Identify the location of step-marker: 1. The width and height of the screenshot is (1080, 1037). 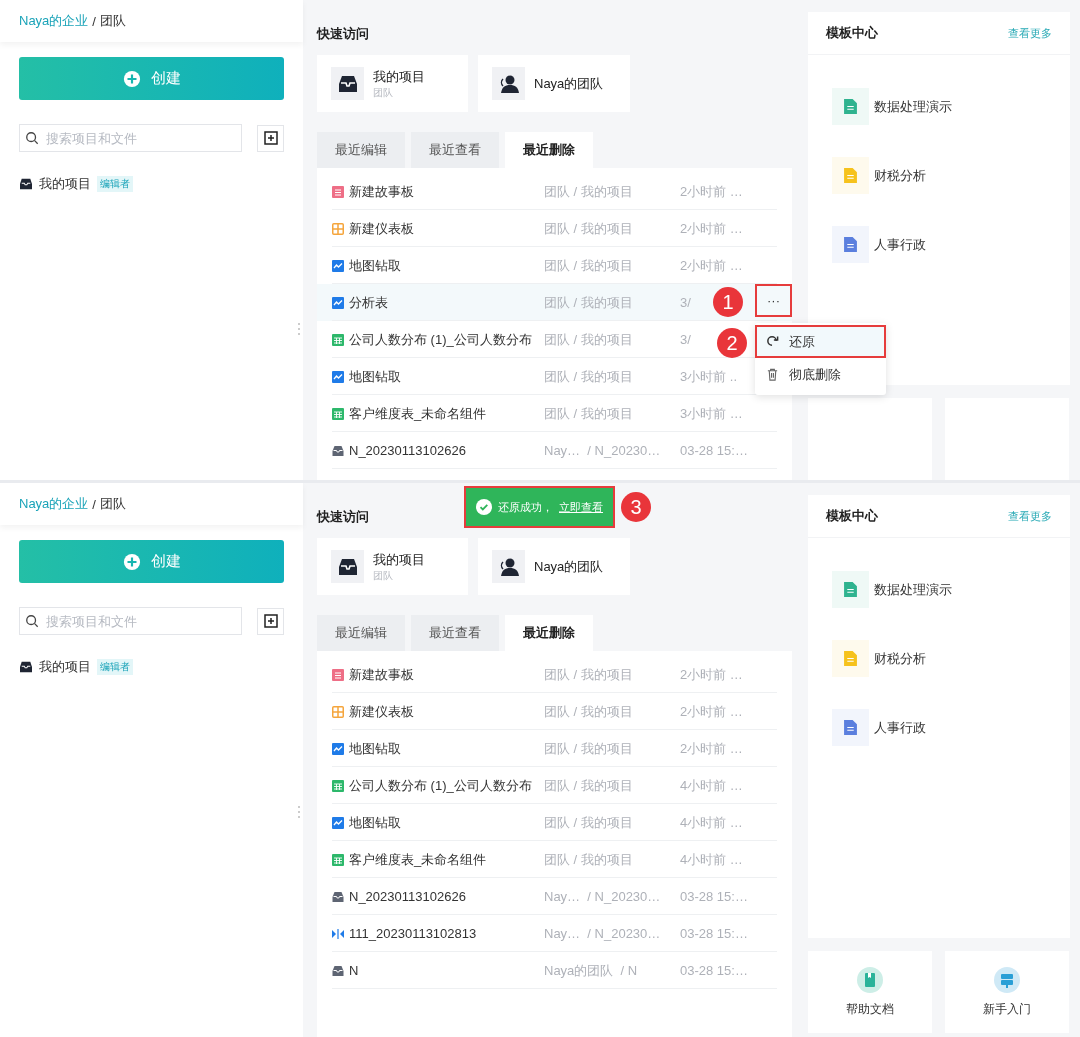
(728, 302).